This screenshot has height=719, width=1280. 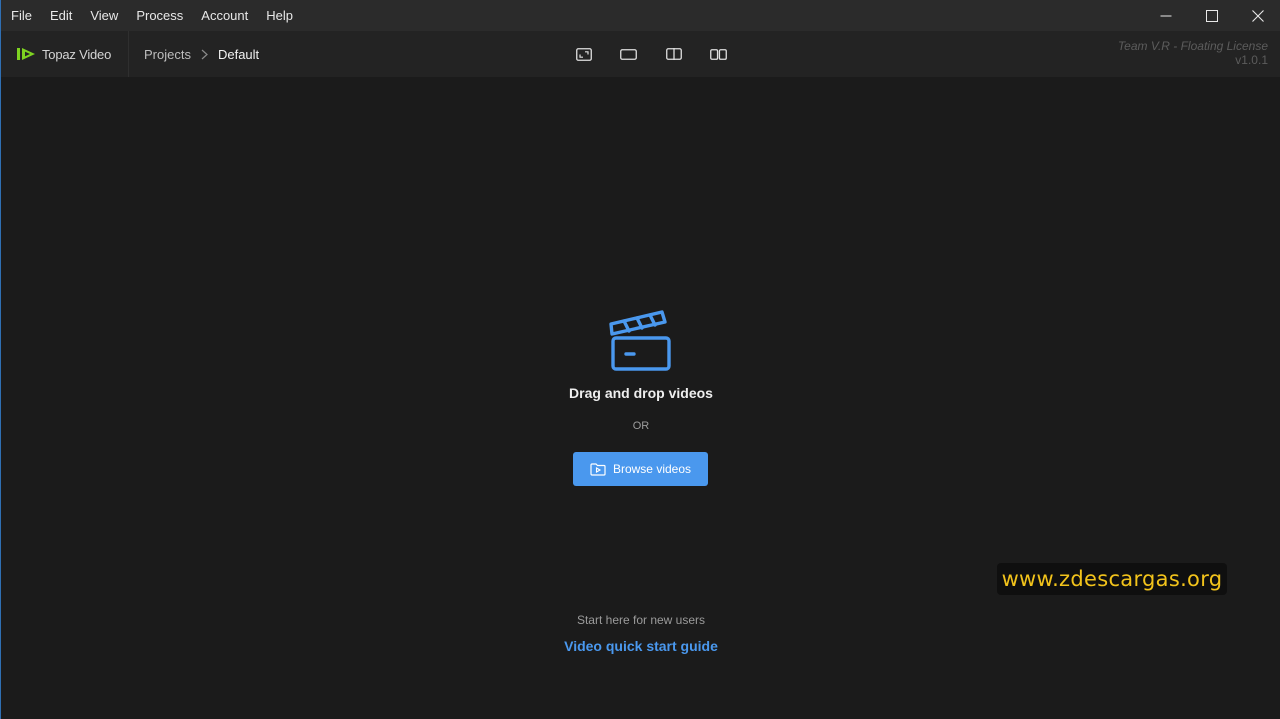 What do you see at coordinates (641, 393) in the screenshot?
I see `drop-title: Drag and drop videos` at bounding box center [641, 393].